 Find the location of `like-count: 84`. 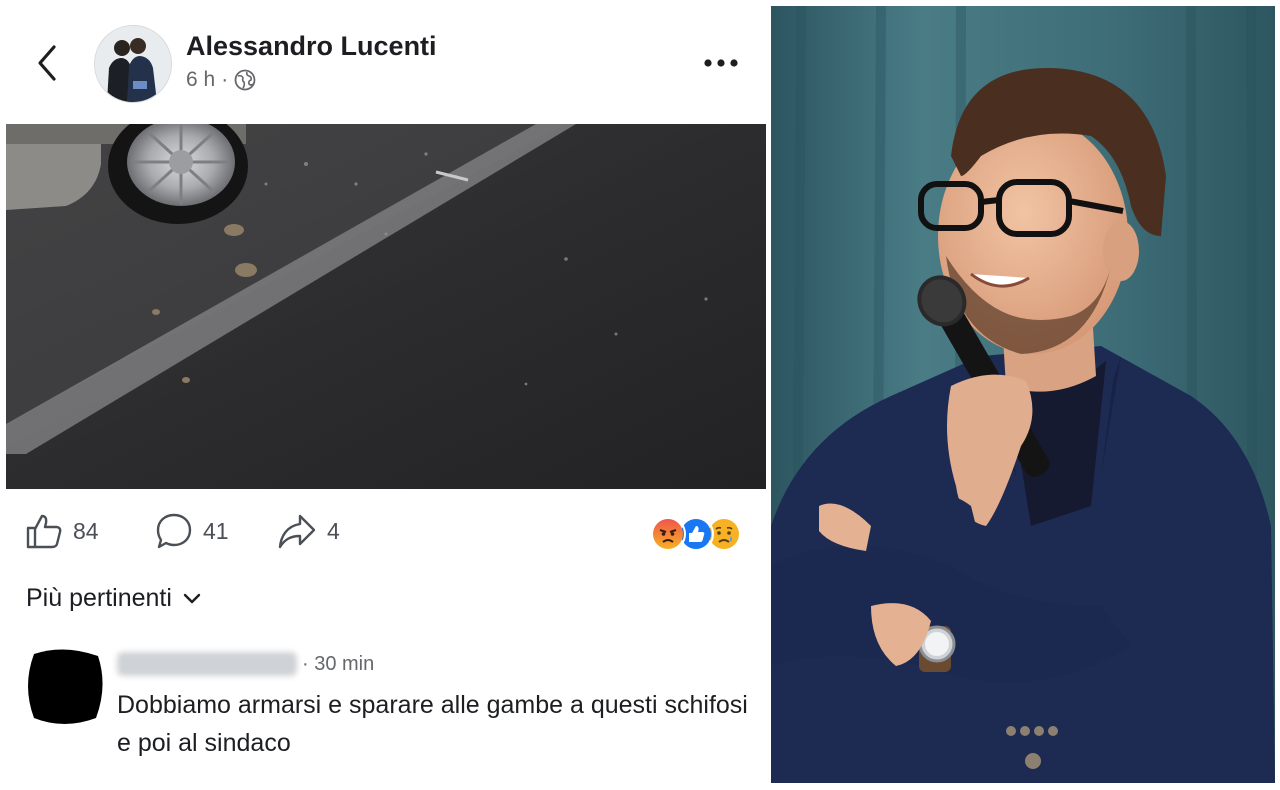

like-count: 84 is located at coordinates (86, 530).